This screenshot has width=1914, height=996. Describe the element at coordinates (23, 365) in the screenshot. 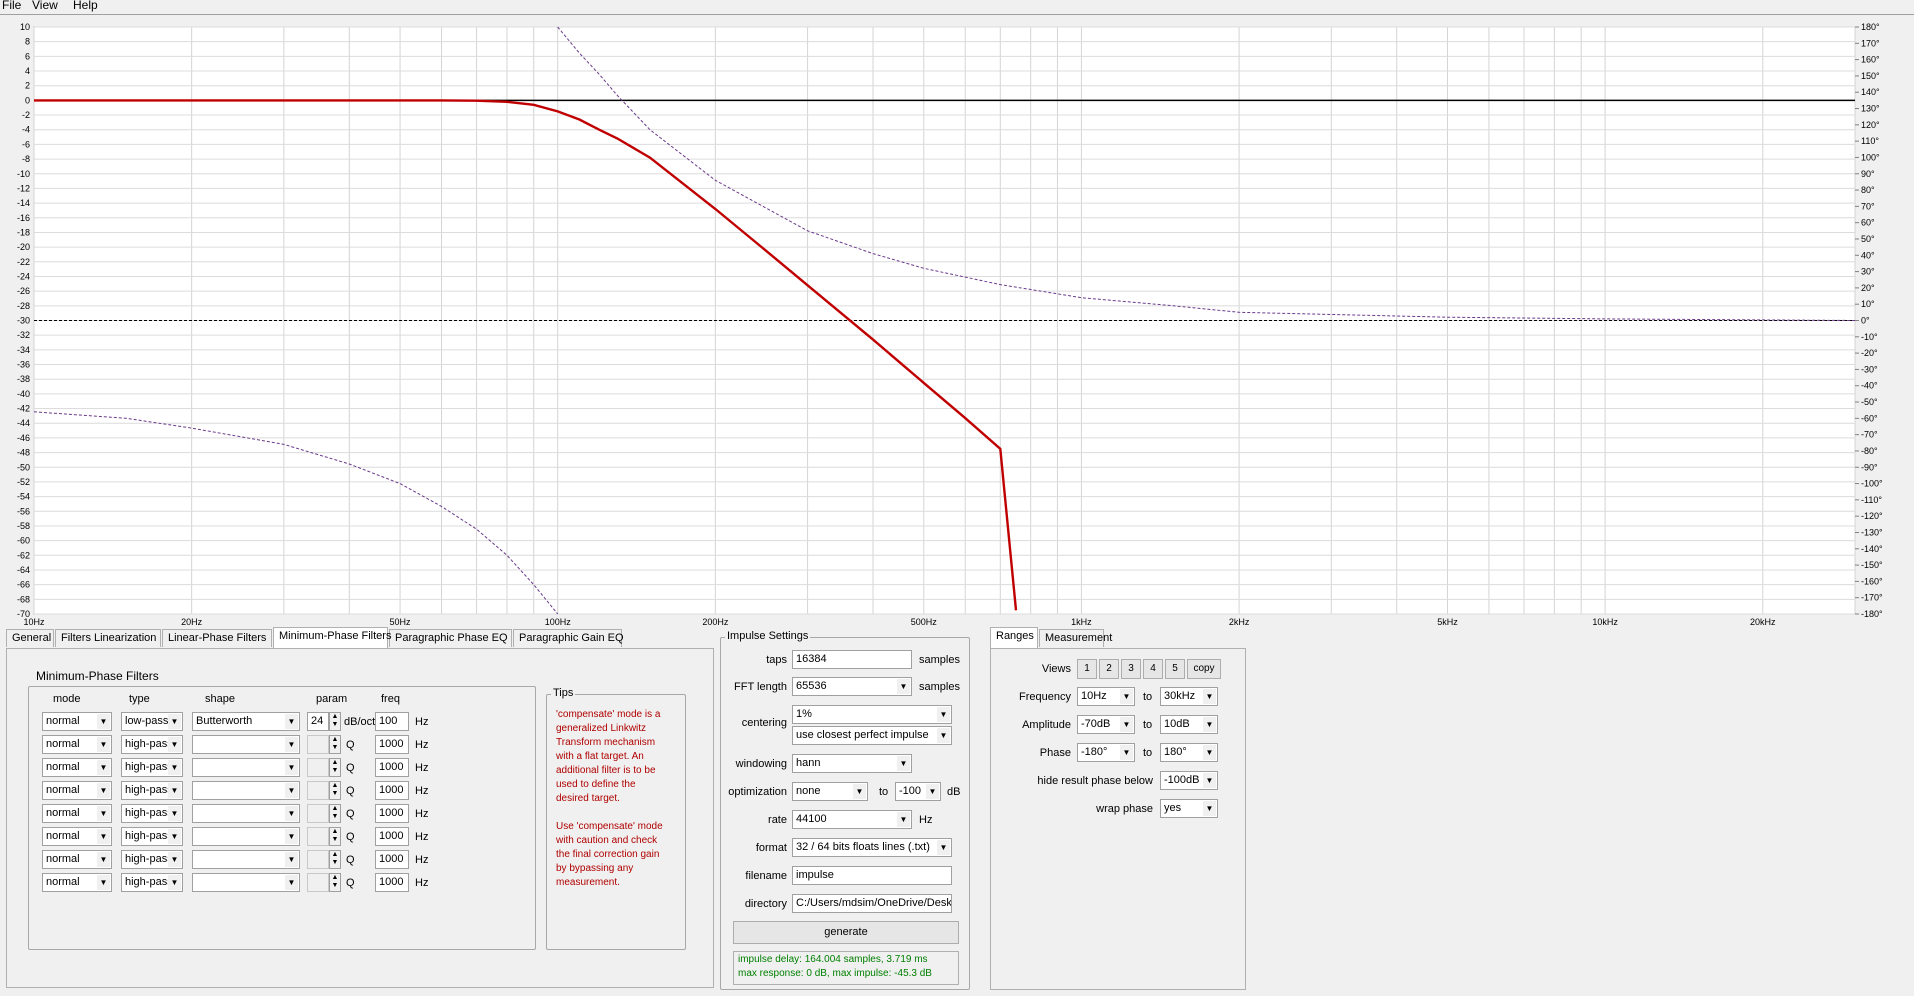

I see `y-tick-label: -36` at that location.